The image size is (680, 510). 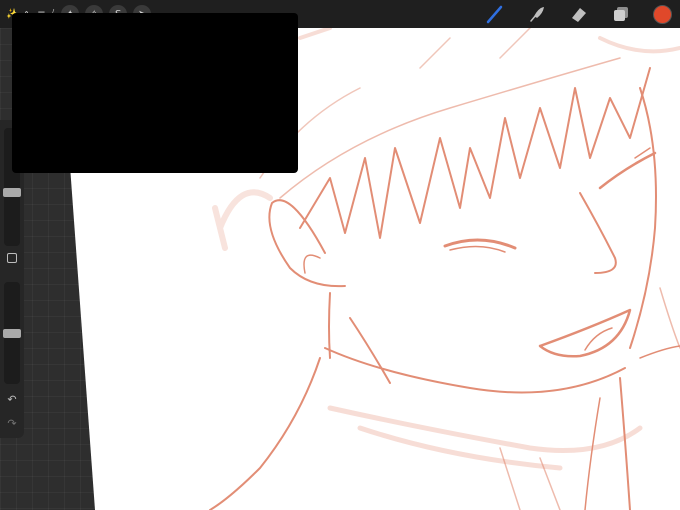 I want to click on redacted-overlay, so click(x=155, y=93).